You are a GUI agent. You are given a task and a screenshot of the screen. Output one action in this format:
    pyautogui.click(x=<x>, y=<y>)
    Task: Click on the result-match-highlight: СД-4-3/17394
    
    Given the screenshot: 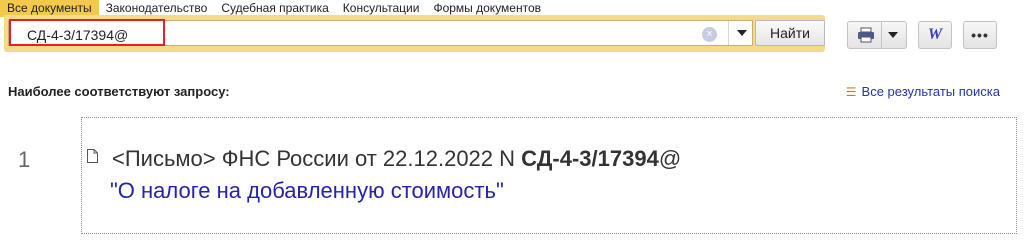 What is the action you would take?
    pyautogui.click(x=590, y=158)
    